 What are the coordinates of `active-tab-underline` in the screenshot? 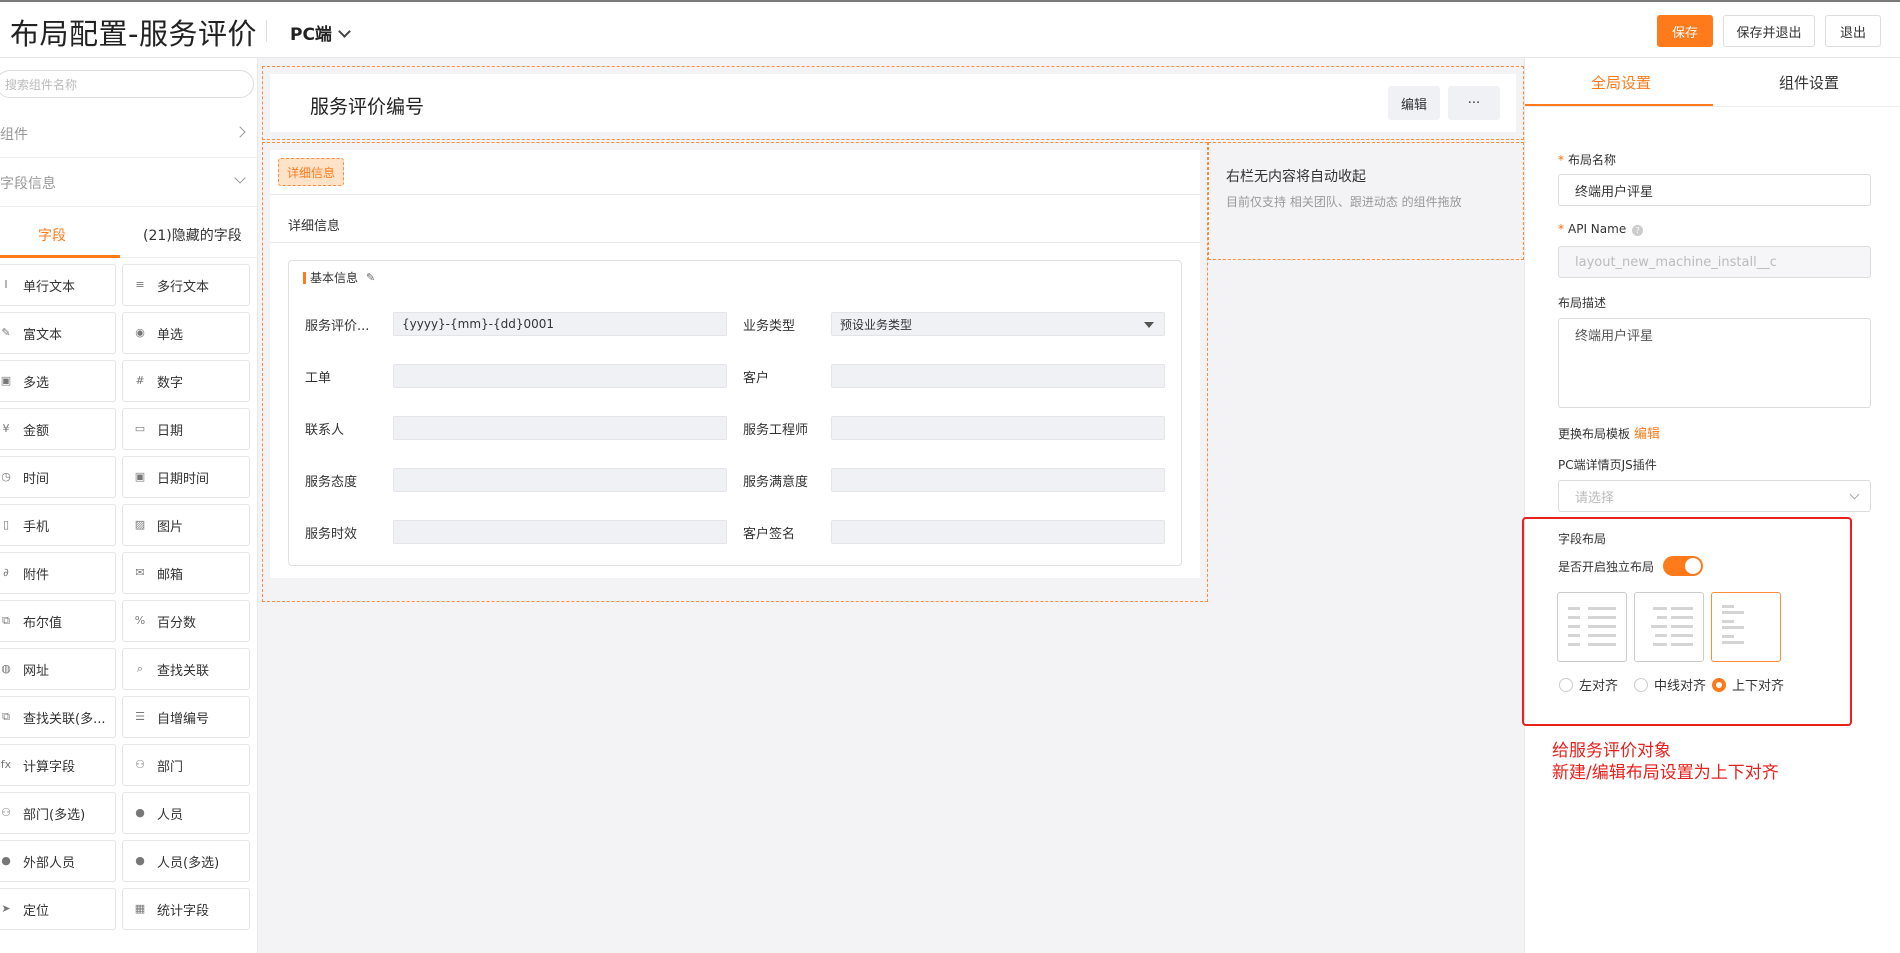 It's located at (60, 256).